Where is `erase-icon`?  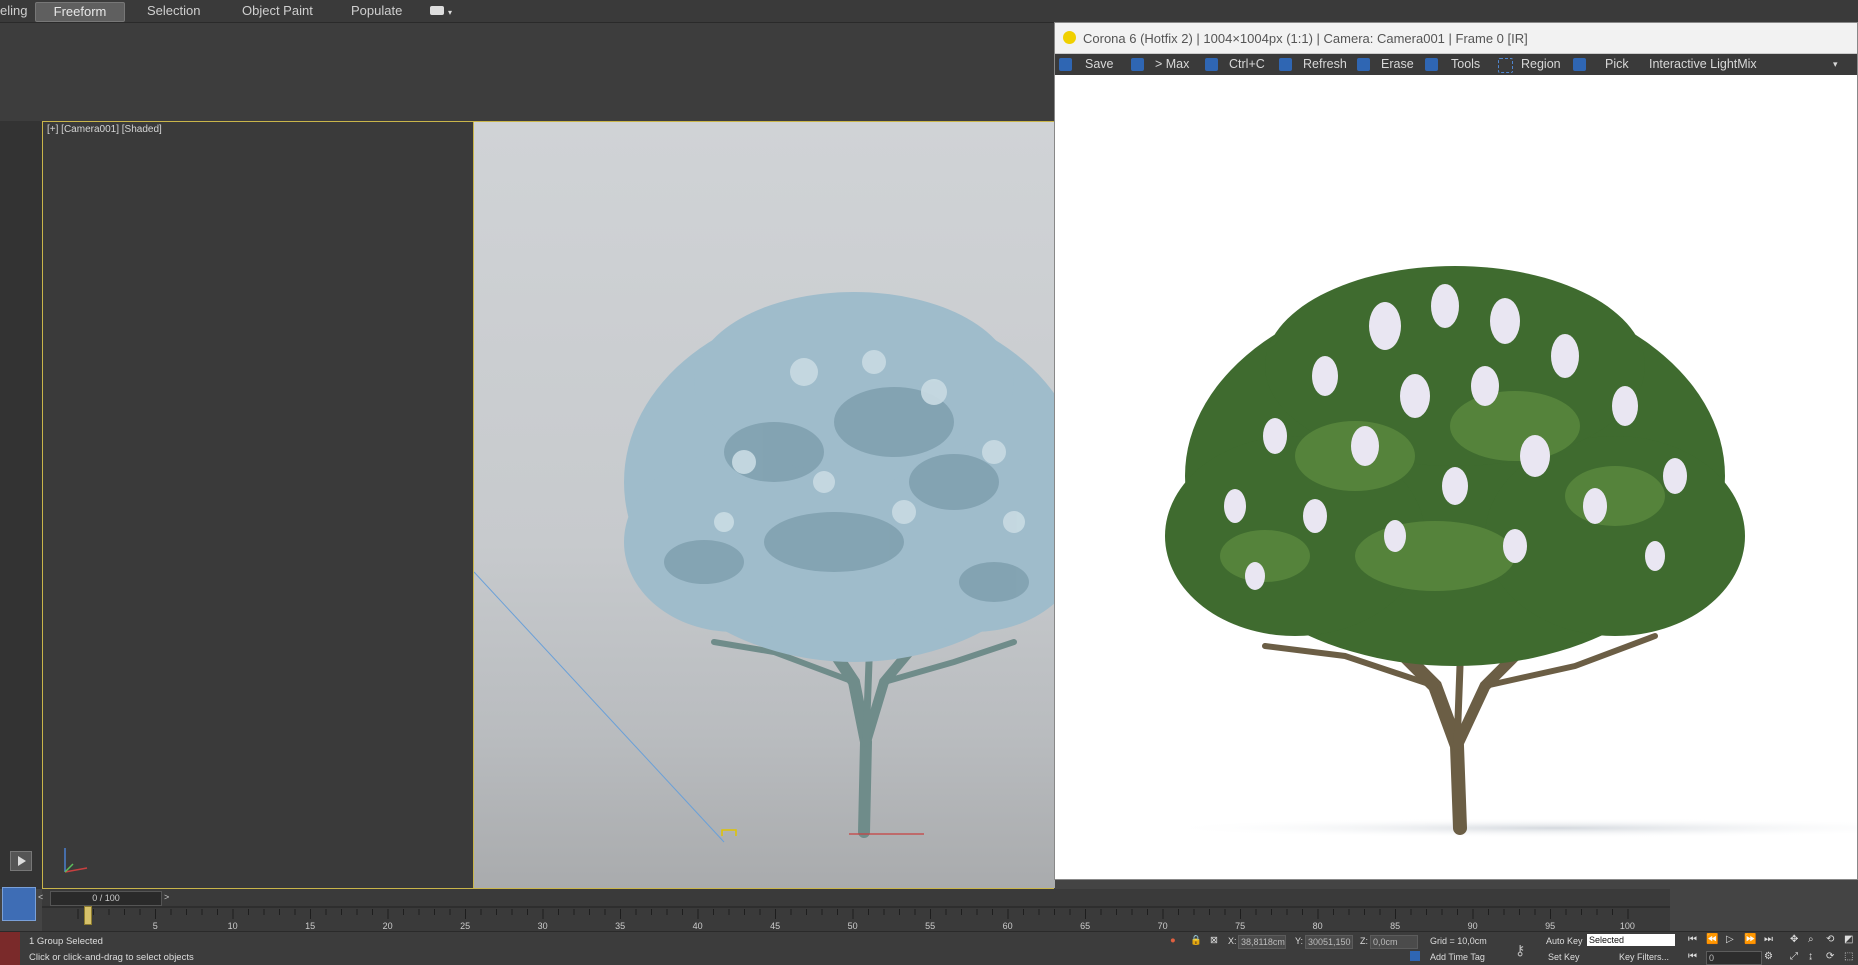 erase-icon is located at coordinates (1363, 64).